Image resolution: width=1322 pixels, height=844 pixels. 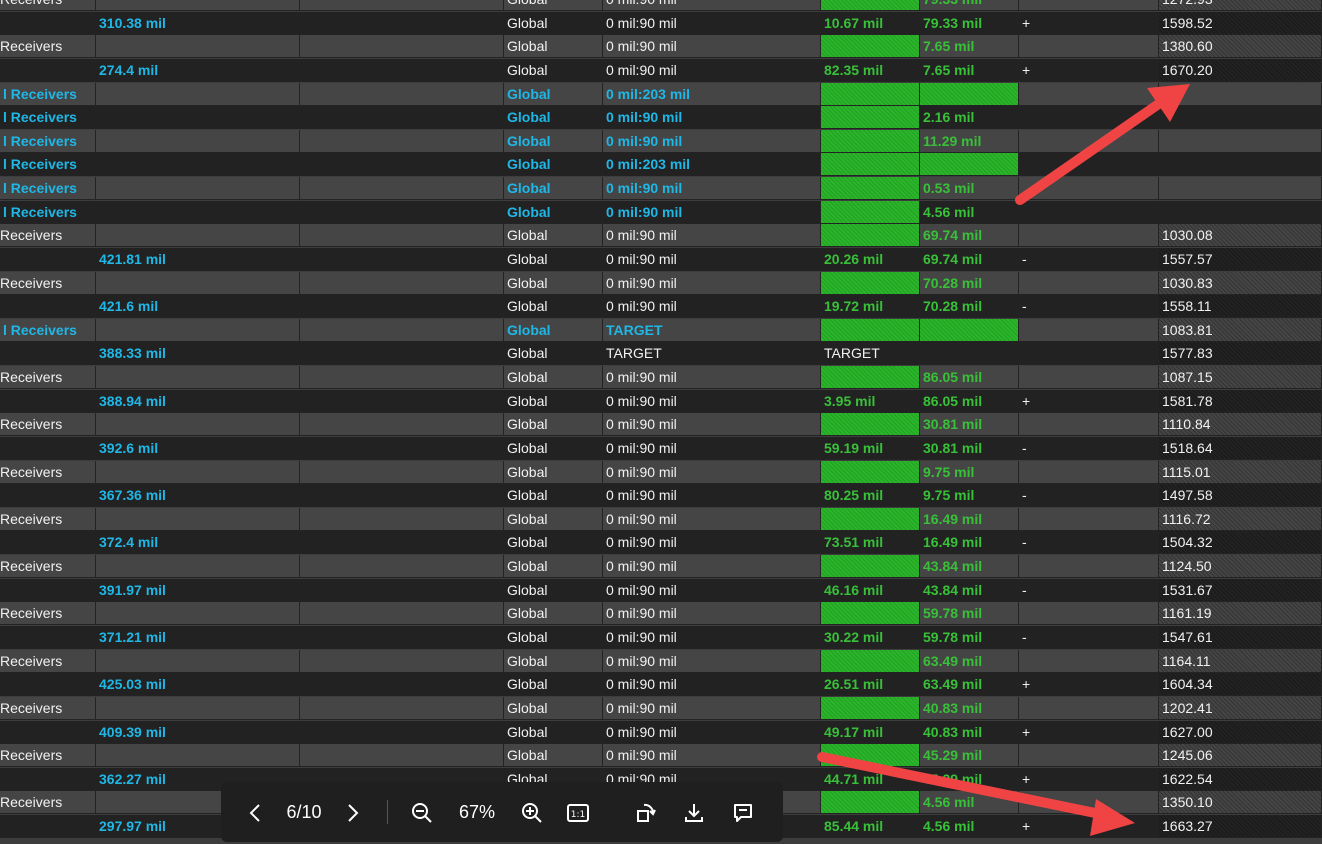 What do you see at coordinates (743, 812) in the screenshot?
I see `comment-button` at bounding box center [743, 812].